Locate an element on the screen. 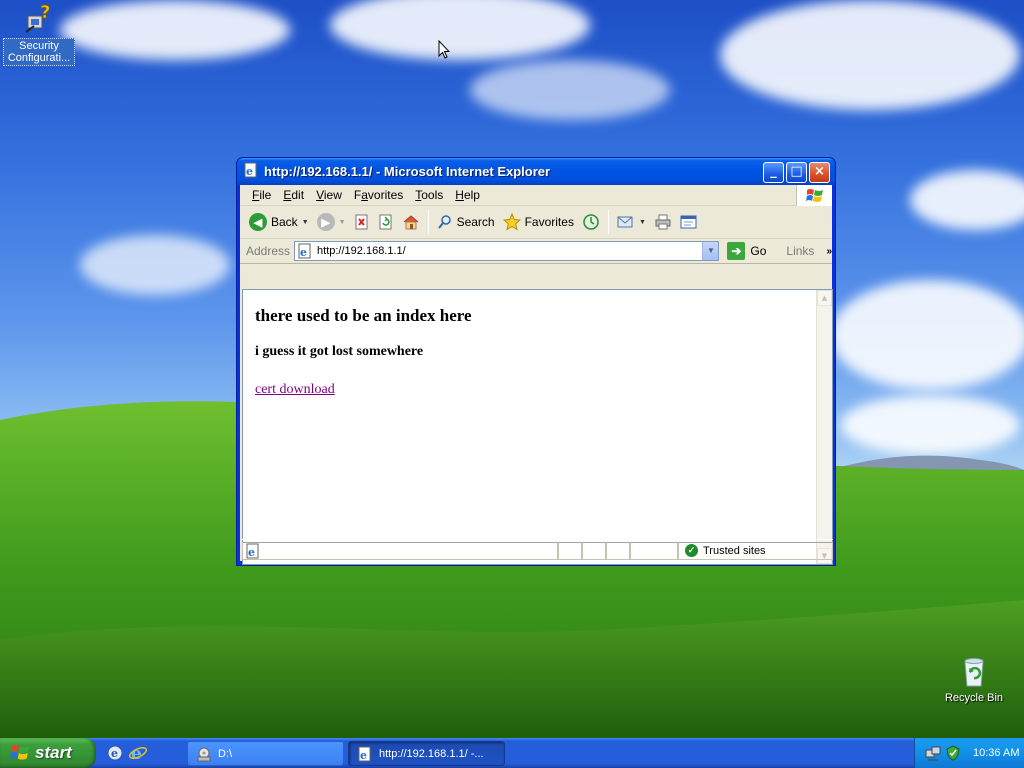 The height and width of the screenshot is (768, 1024). task-button-drive: D:\ is located at coordinates (265, 753).